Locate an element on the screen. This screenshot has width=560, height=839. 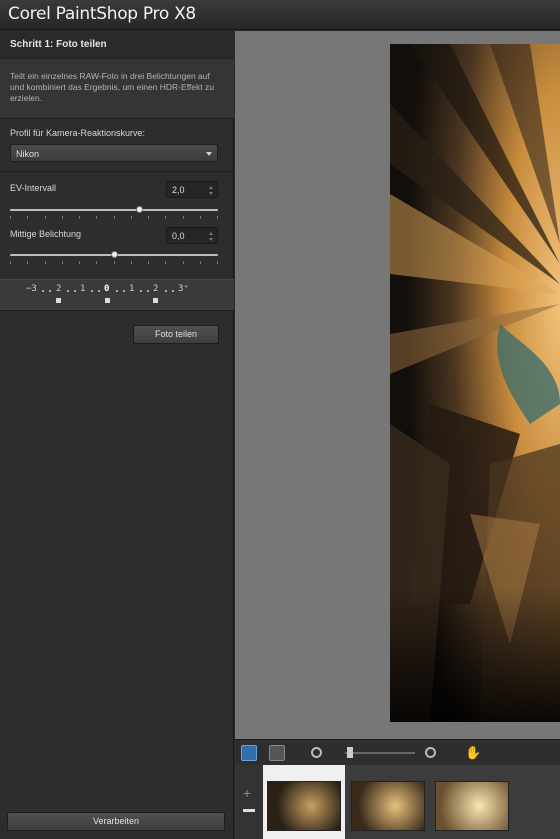
slider-track is located at coordinates (114, 210).